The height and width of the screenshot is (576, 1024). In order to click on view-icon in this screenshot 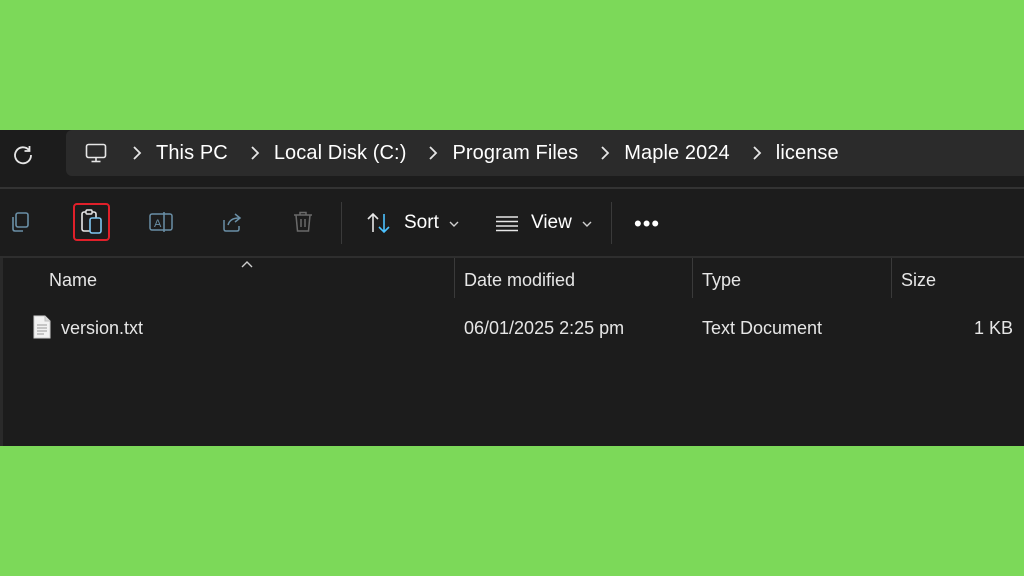, I will do `click(507, 223)`.